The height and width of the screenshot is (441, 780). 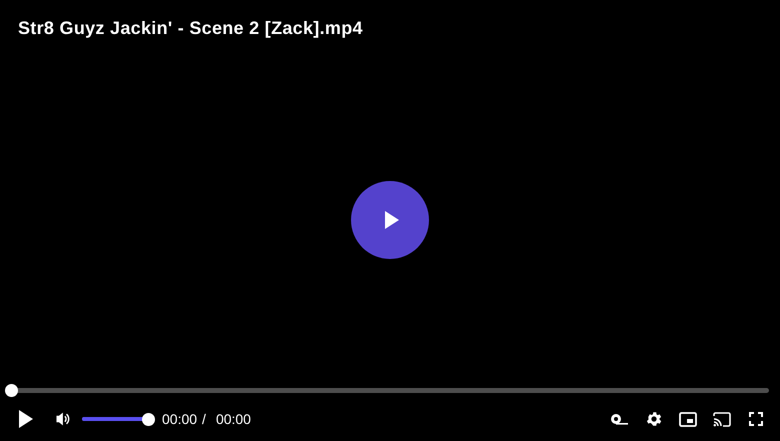 I want to click on duration-time: 00:00, so click(x=233, y=419).